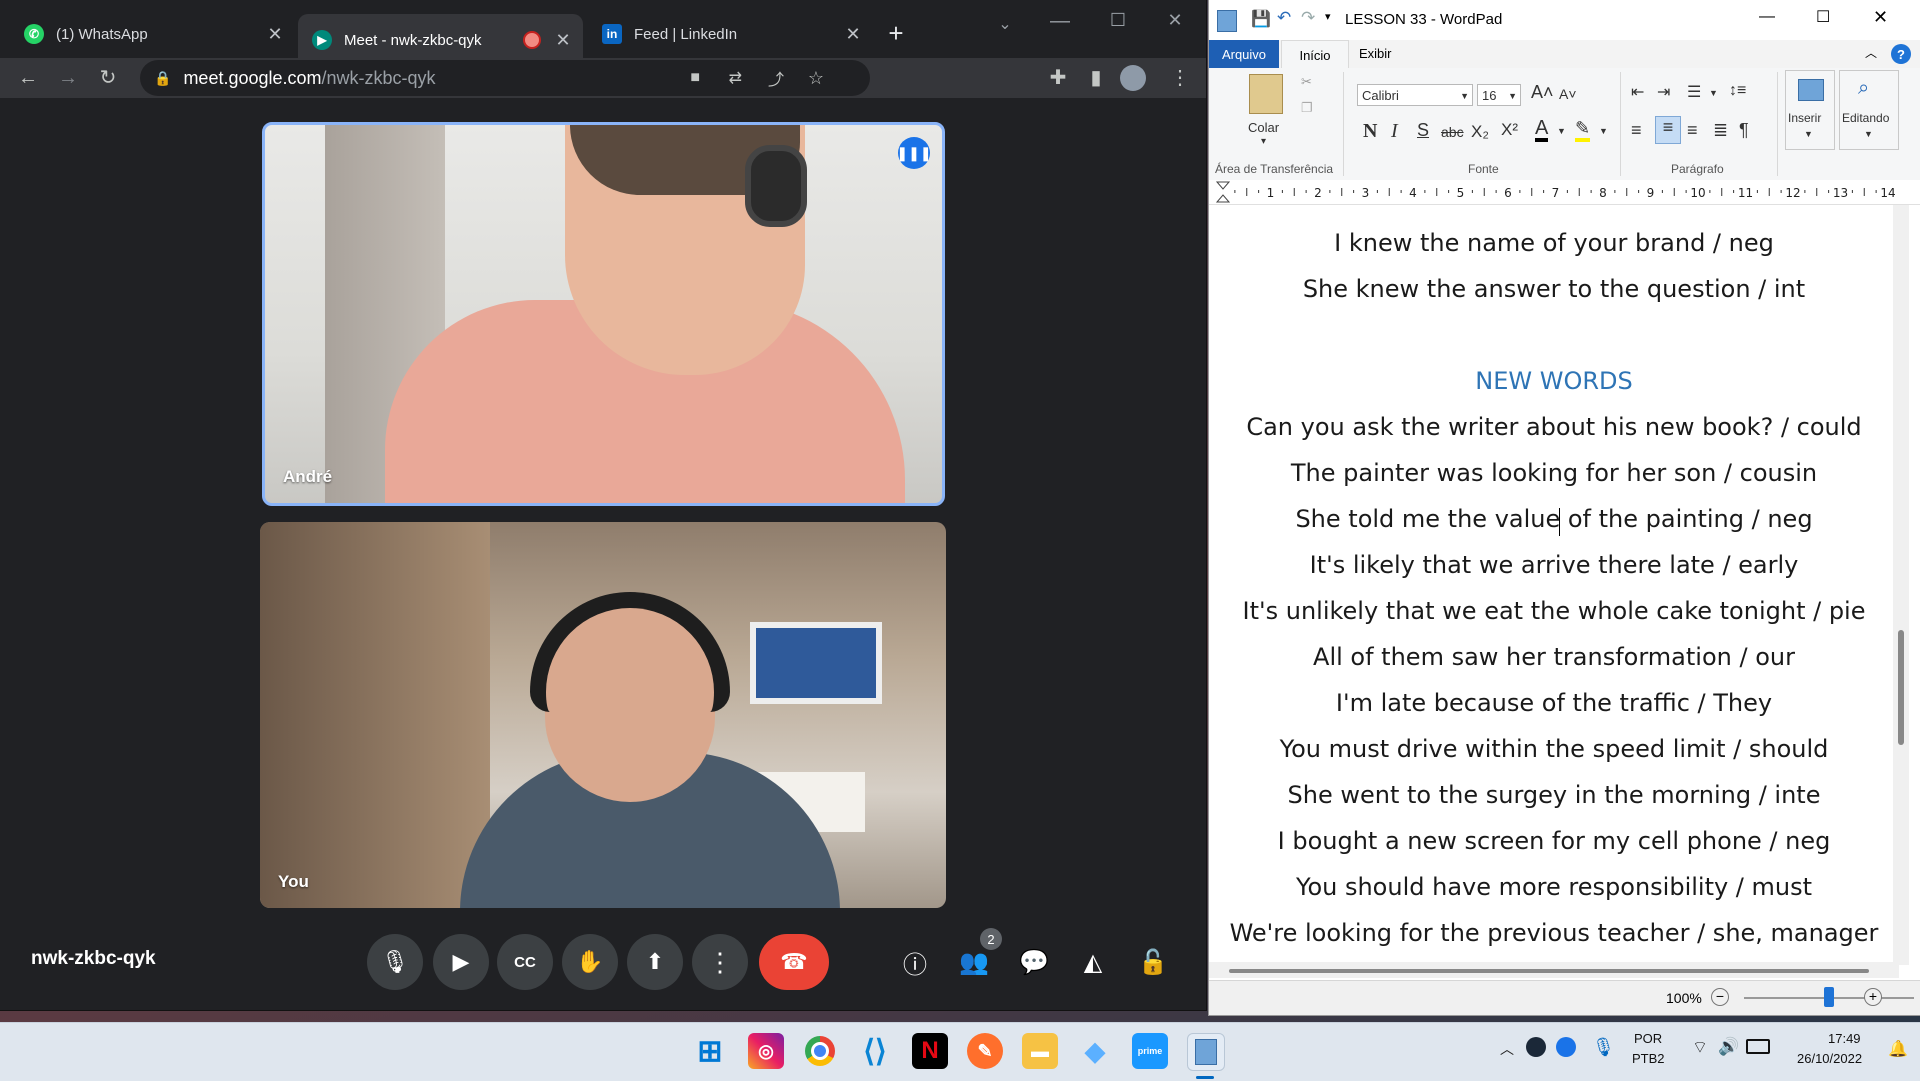 The width and height of the screenshot is (1920, 1081). Describe the element at coordinates (1720, 997) in the screenshot. I see `zoom-out-button: −` at that location.